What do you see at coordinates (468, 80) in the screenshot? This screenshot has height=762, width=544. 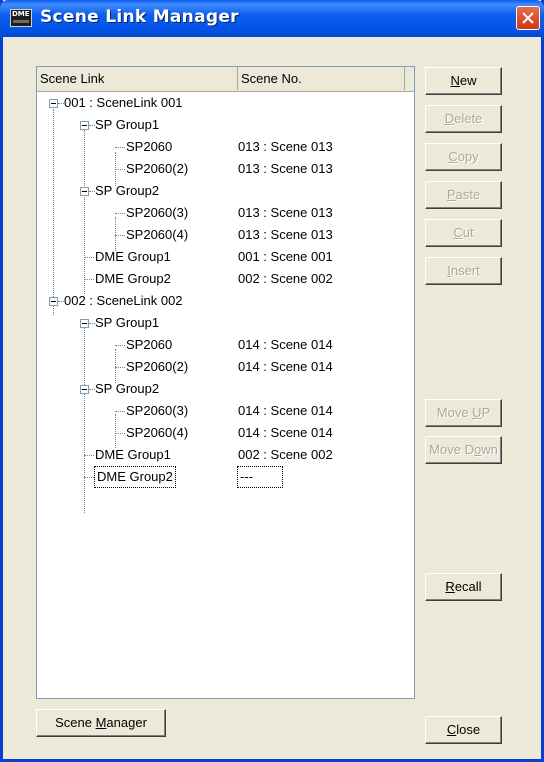 I see `button-label: ew` at bounding box center [468, 80].